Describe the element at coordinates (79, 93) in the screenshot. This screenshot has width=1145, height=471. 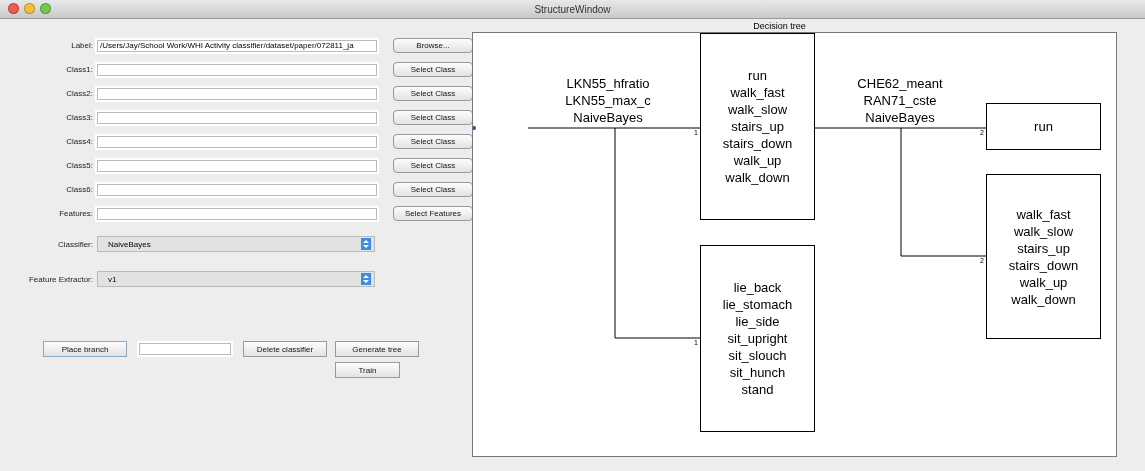
I see `field-label: Class2:` at that location.